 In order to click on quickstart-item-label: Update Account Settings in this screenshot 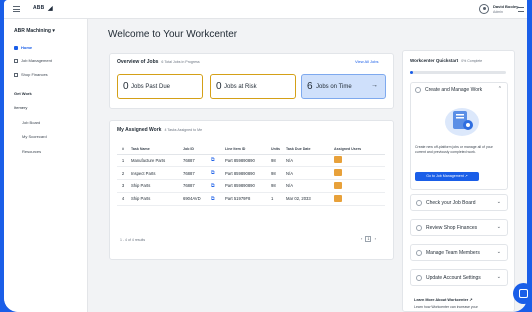, I will do `click(453, 278)`.